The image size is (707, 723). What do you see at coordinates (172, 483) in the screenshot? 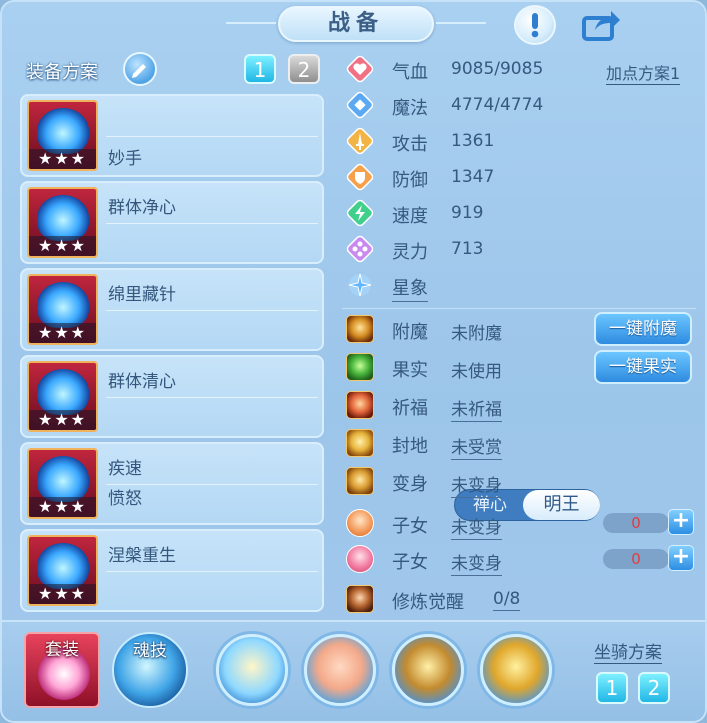
I see `skill-card: ★★★ 疾速 愤怒` at bounding box center [172, 483].